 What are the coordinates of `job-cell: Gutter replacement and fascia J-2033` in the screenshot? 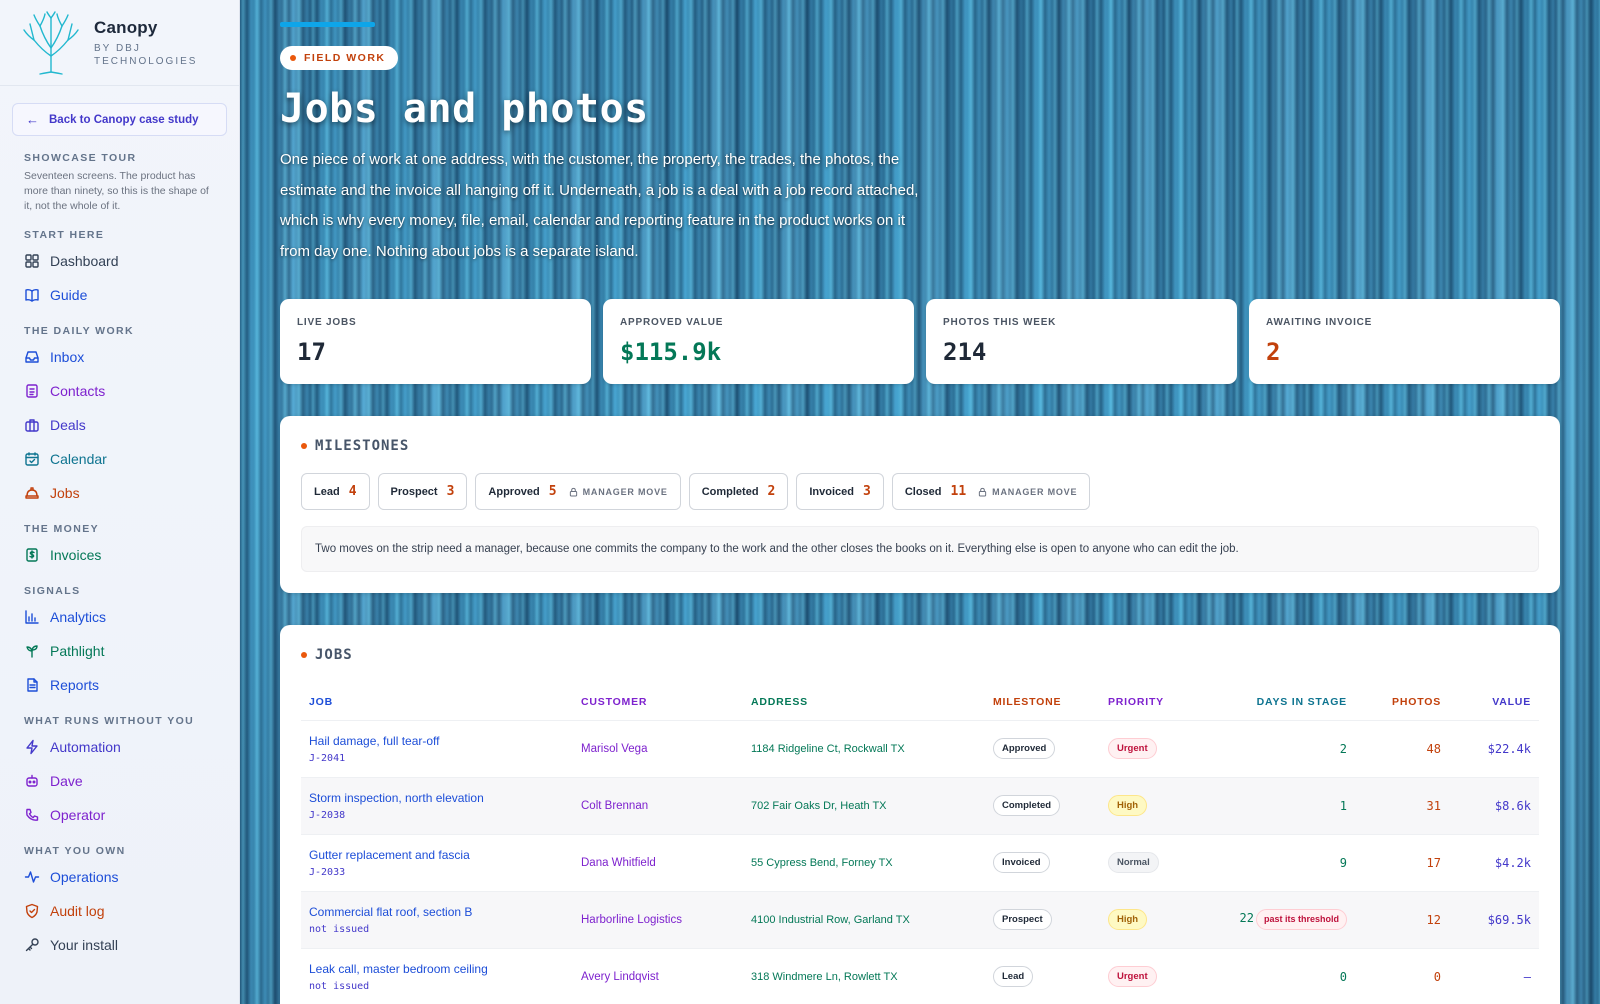 It's located at (437, 862).